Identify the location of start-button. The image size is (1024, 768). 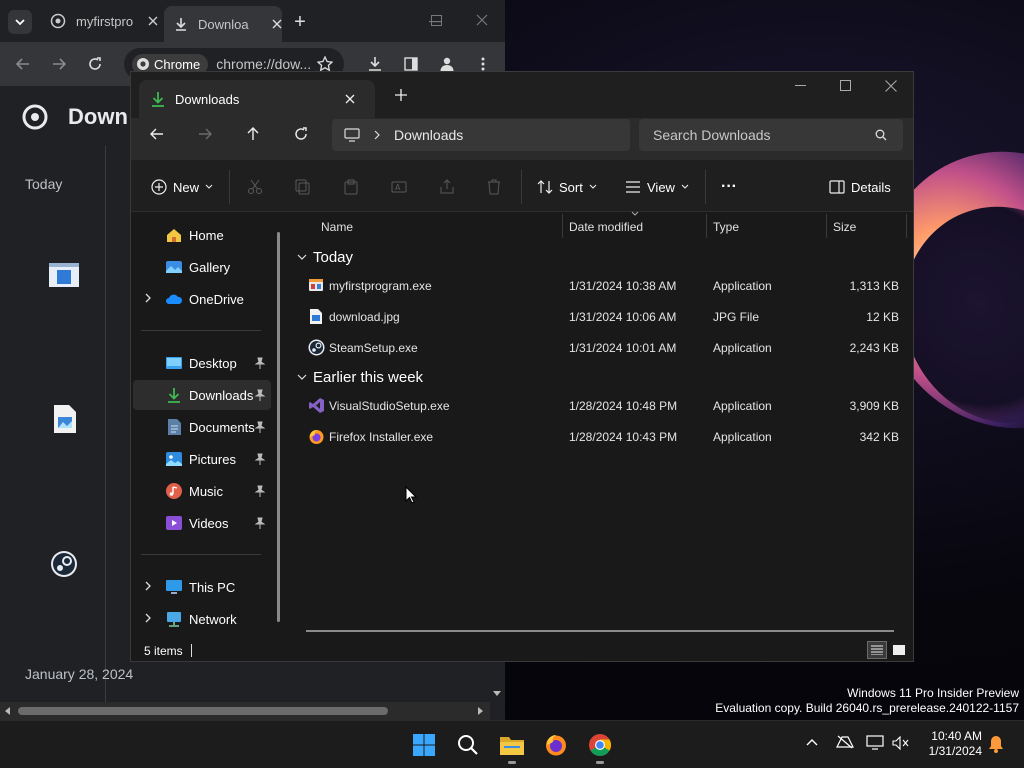
(424, 745).